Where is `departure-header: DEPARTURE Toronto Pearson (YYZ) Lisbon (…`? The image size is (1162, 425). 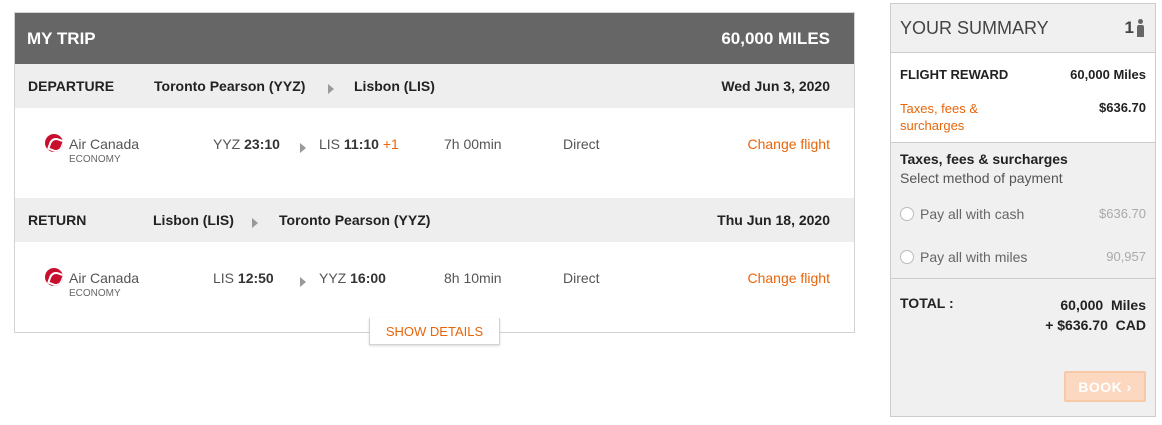 departure-header: DEPARTURE Toronto Pearson (YYZ) Lisbon (… is located at coordinates (434, 86).